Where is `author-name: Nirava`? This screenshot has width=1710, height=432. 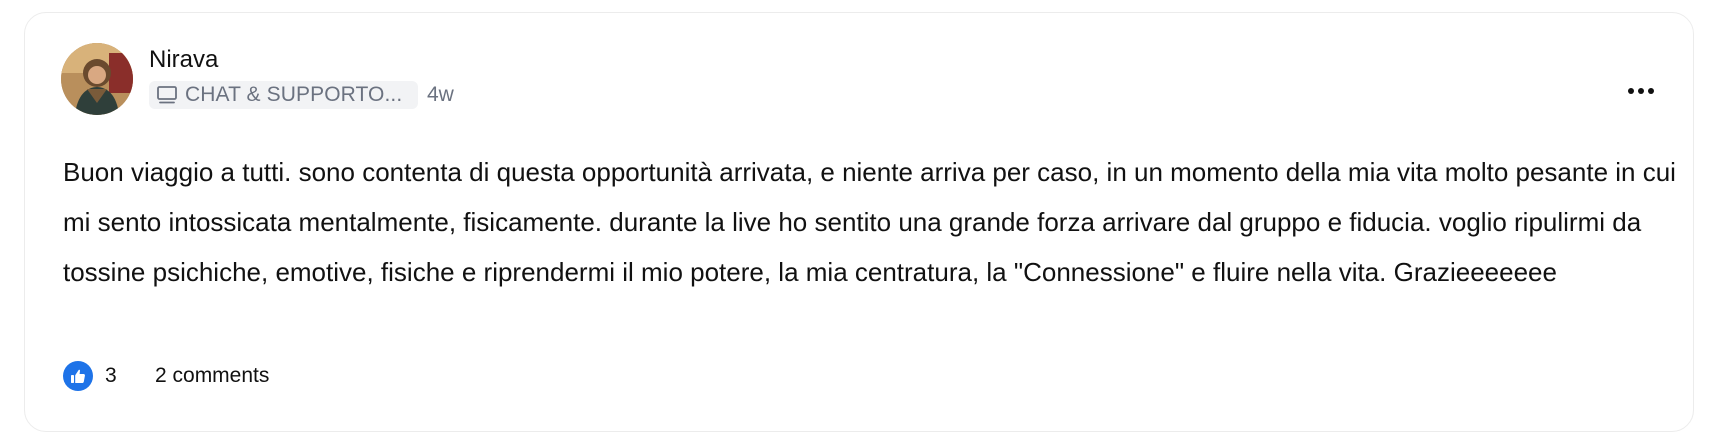 author-name: Nirava is located at coordinates (183, 60).